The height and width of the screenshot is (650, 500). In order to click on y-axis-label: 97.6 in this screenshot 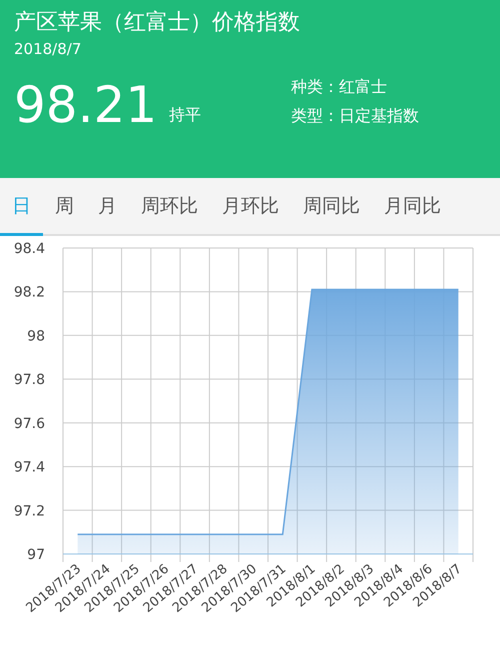, I will do `click(29, 424)`.